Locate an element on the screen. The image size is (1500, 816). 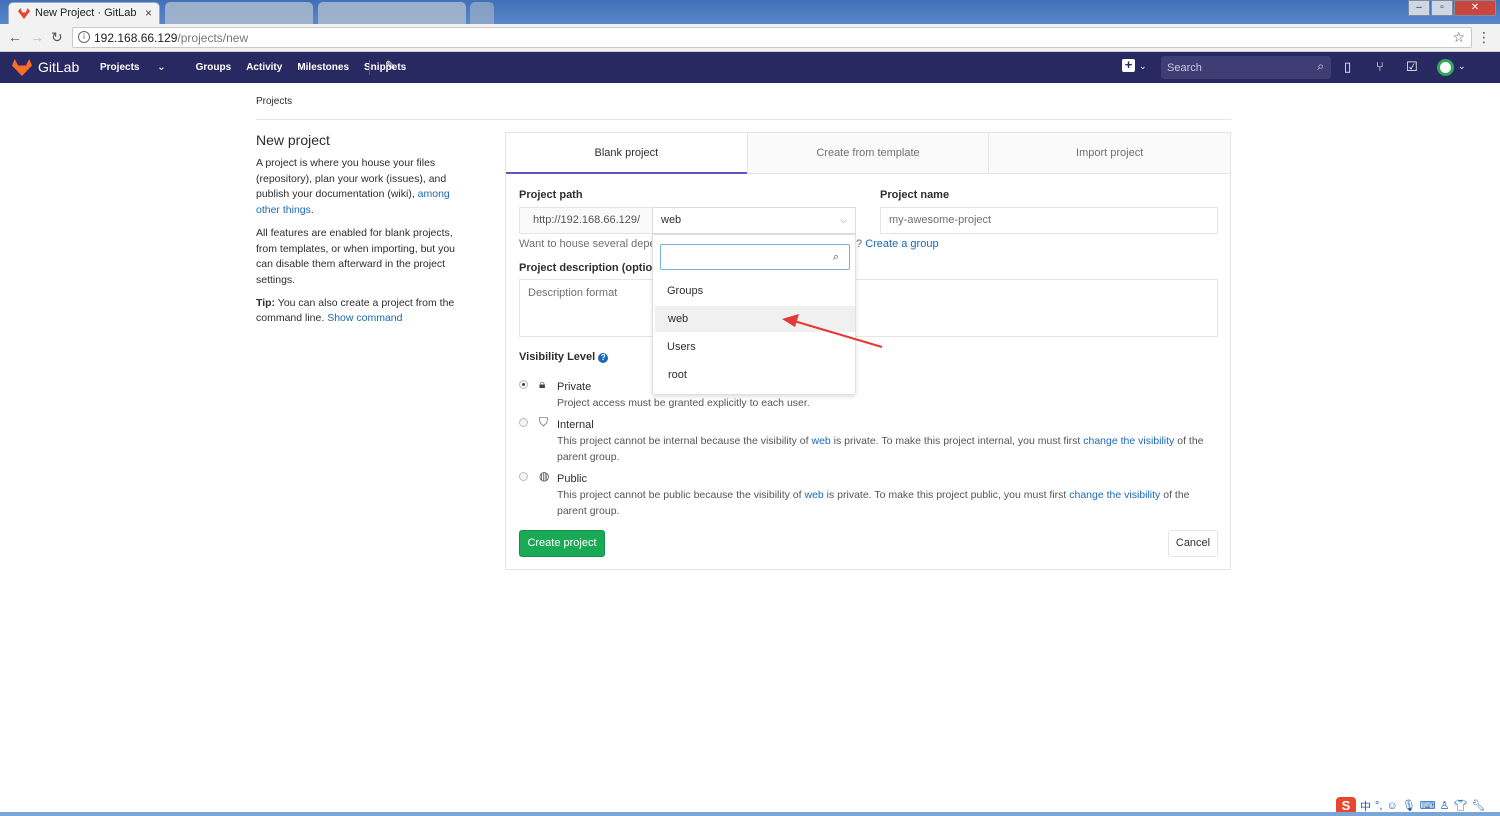
shield-icon: ⛉ is located at coordinates (544, 422).